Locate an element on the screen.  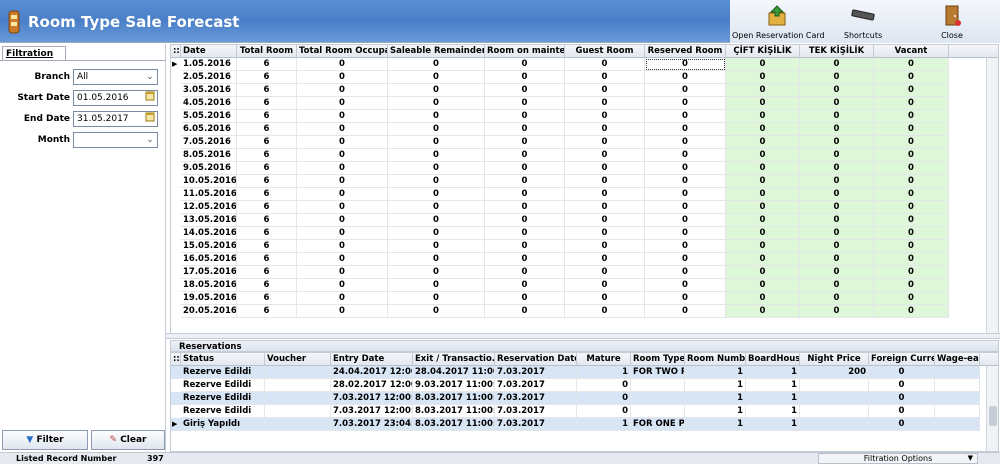
calendar-icon is located at coordinates (150, 119).